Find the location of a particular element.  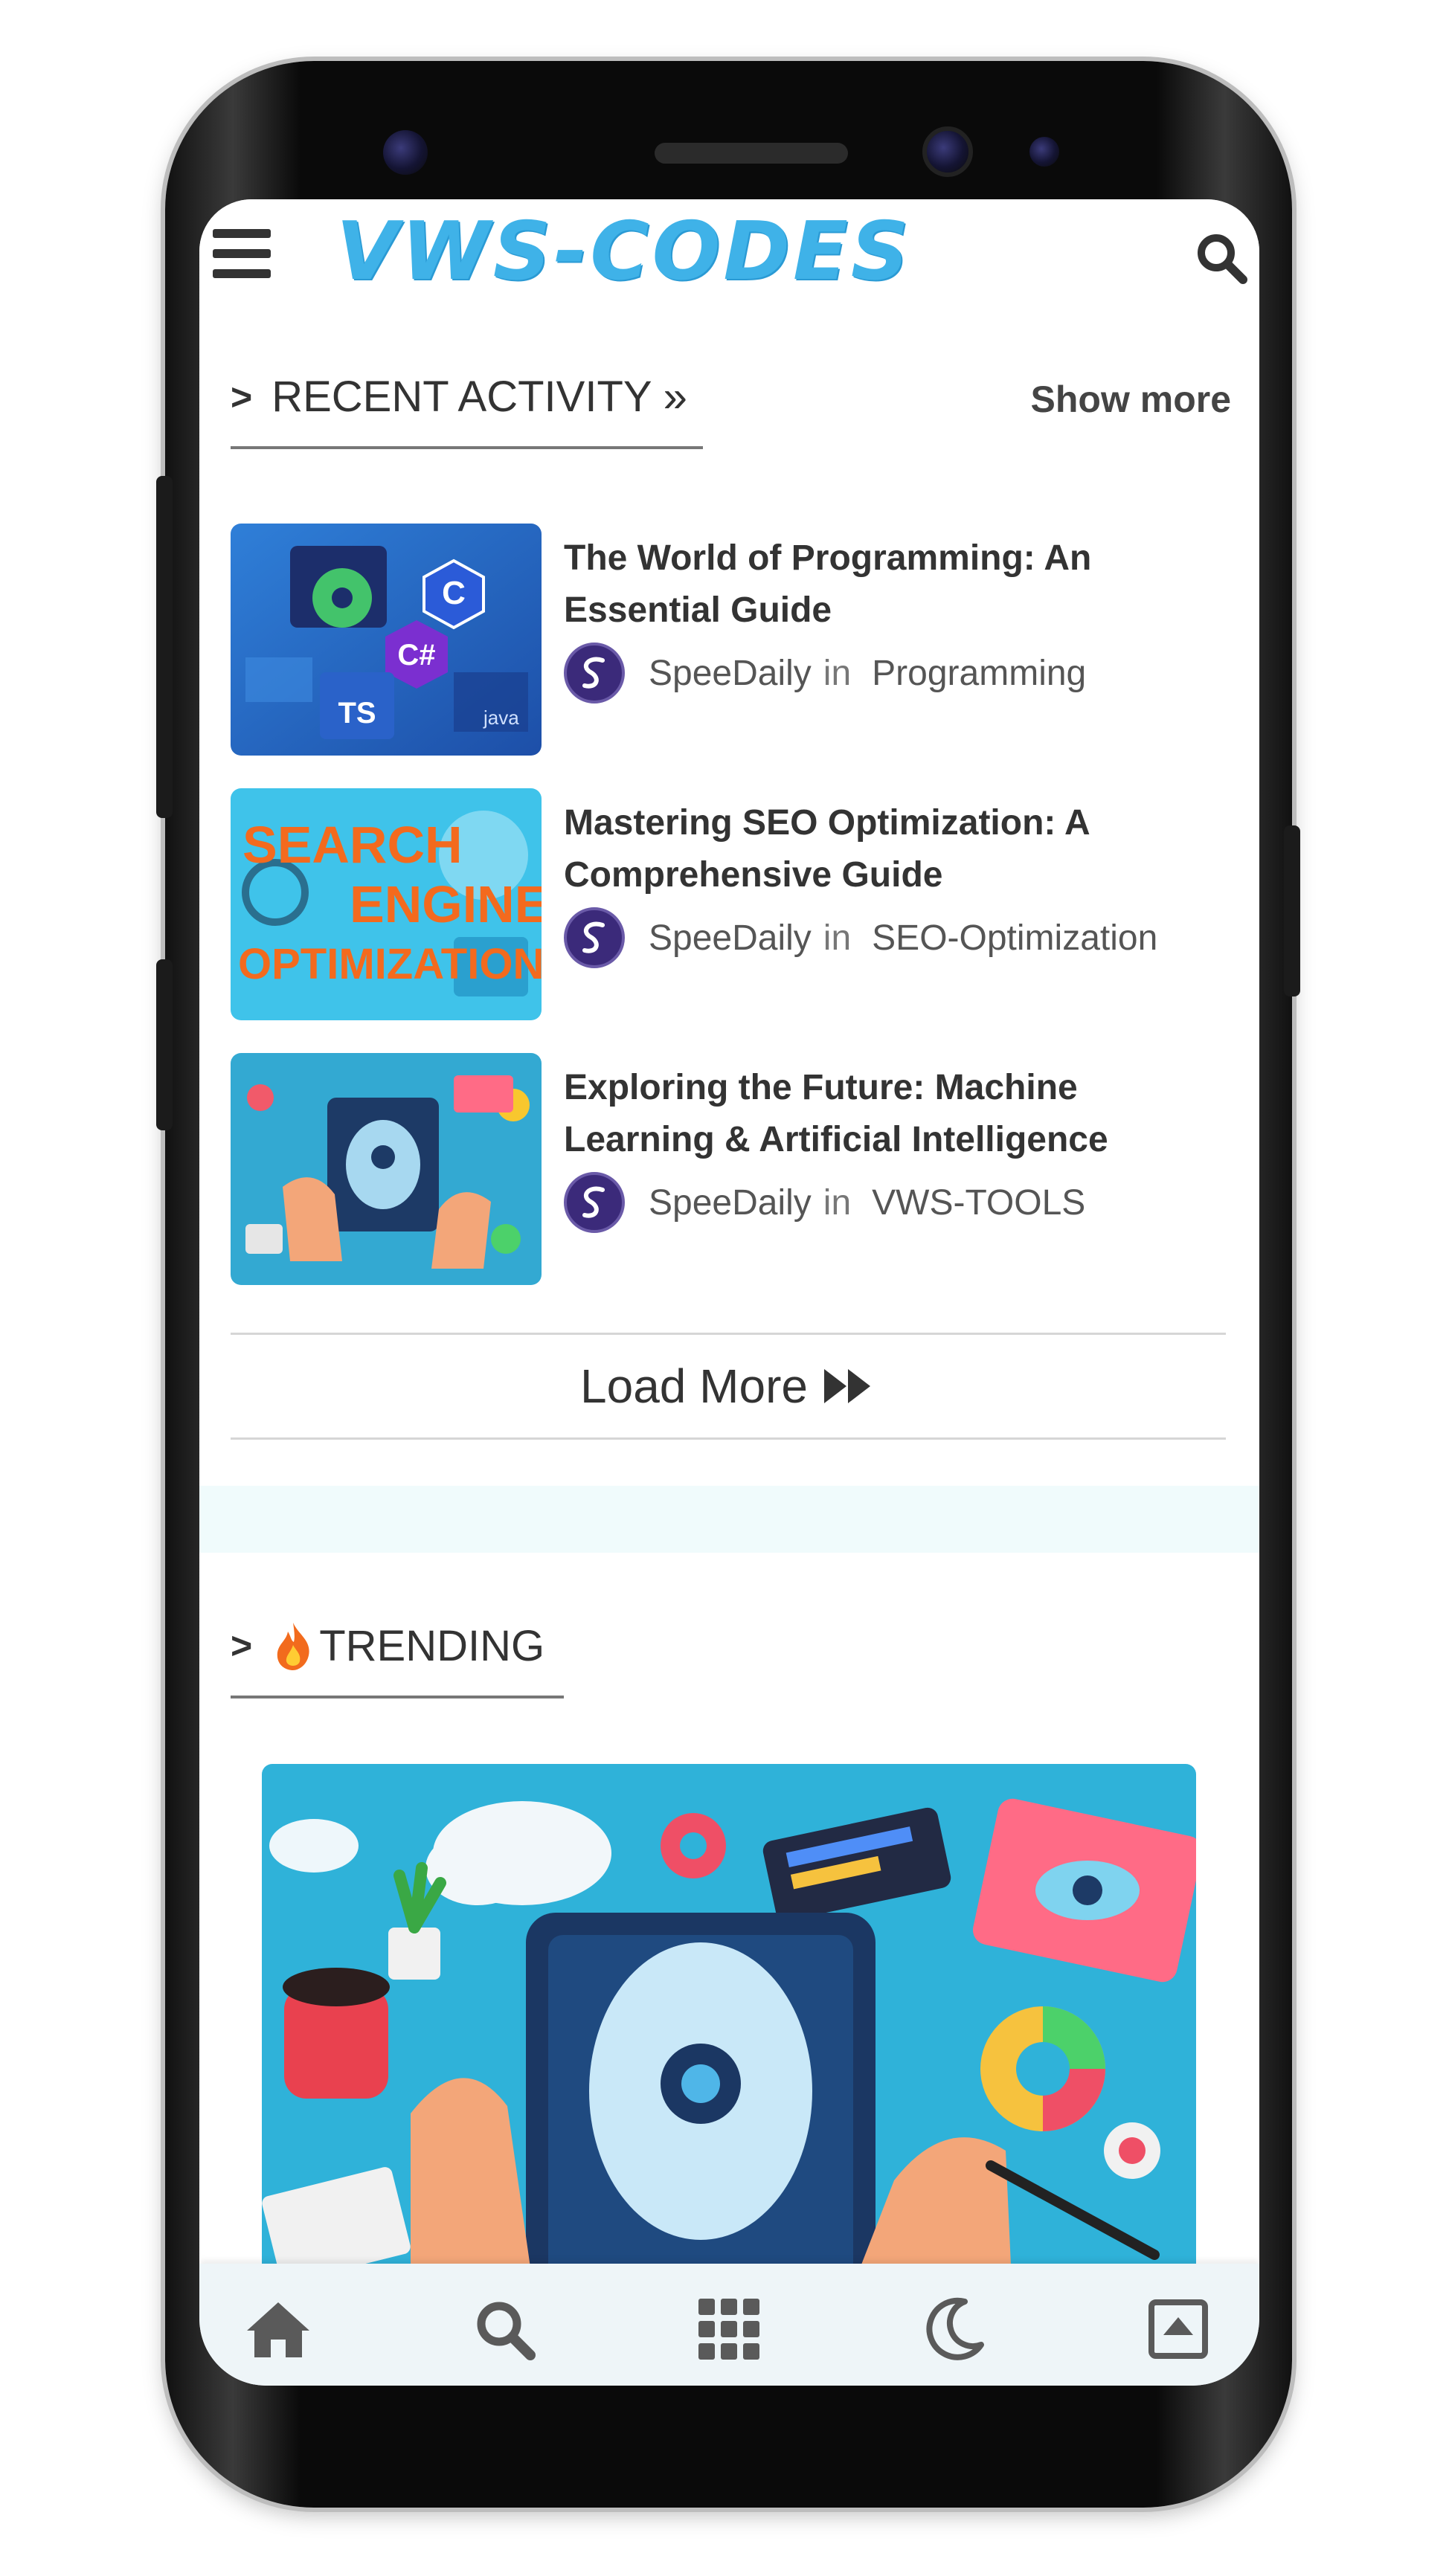

java-label: java is located at coordinates (501, 717).